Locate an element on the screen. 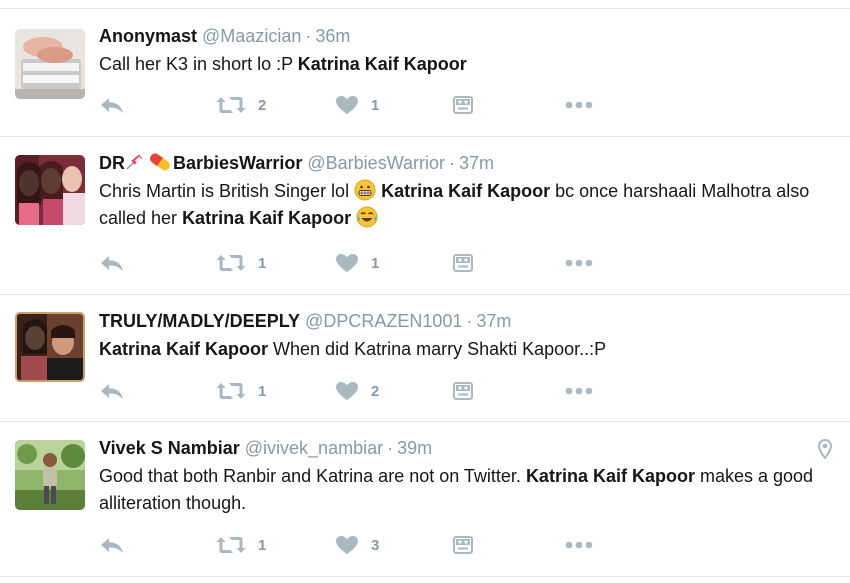 This screenshot has width=850, height=583. like-count: 2 is located at coordinates (375, 391).